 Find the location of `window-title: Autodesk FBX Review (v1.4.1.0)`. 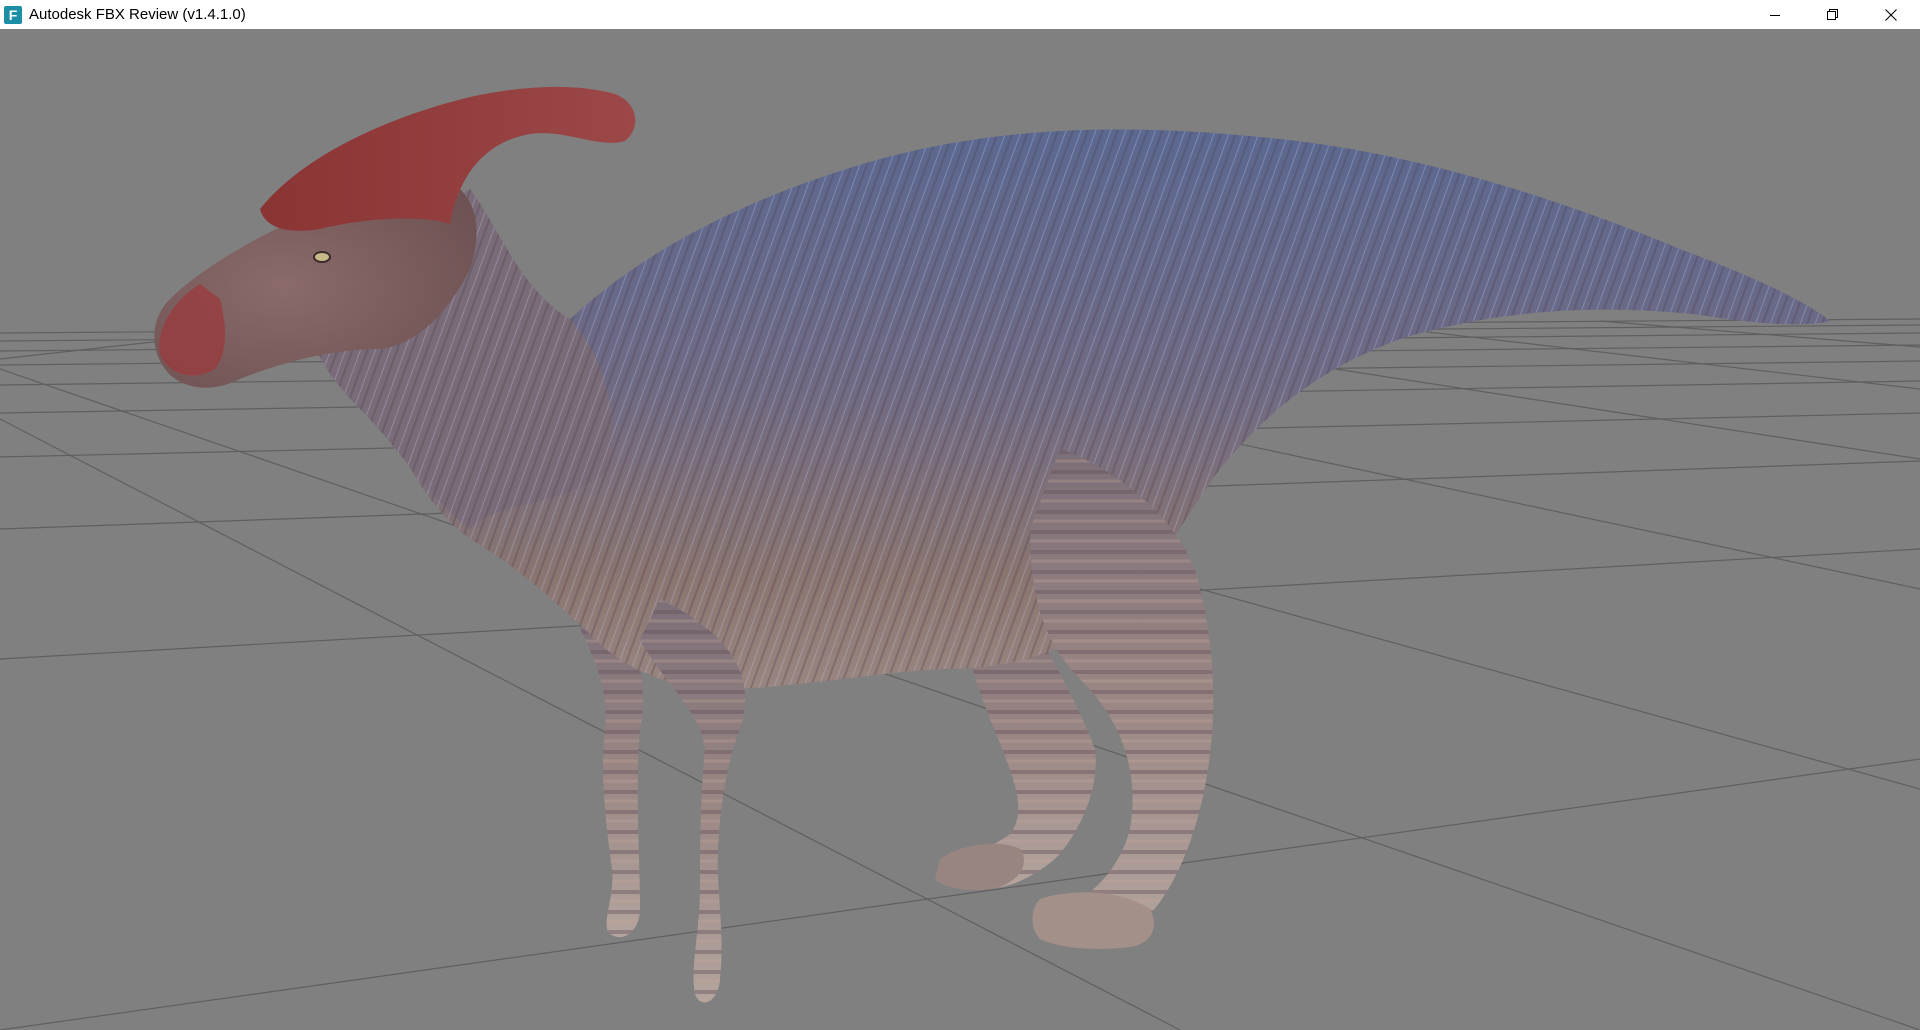

window-title: Autodesk FBX Review (v1.4.1.0) is located at coordinates (137, 14).